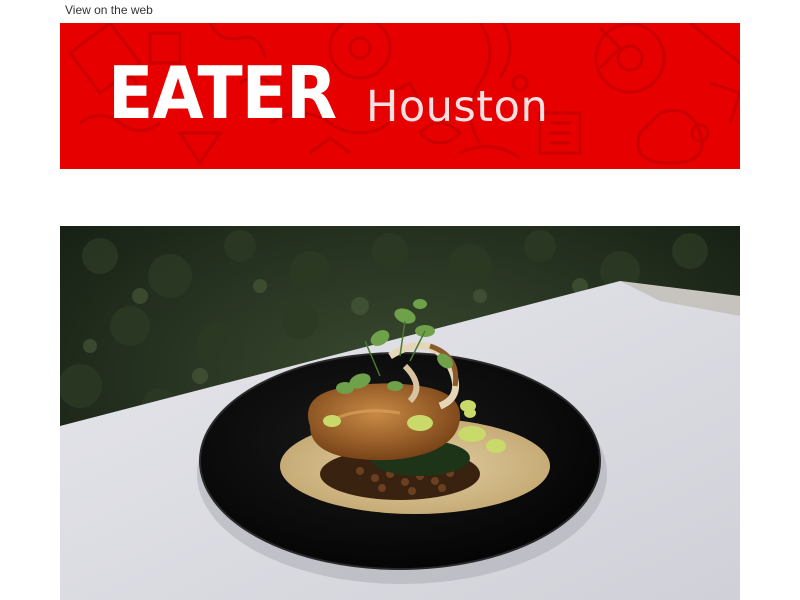 The width and height of the screenshot is (800, 600). I want to click on view-on-web-link: View on the web, so click(109, 10).